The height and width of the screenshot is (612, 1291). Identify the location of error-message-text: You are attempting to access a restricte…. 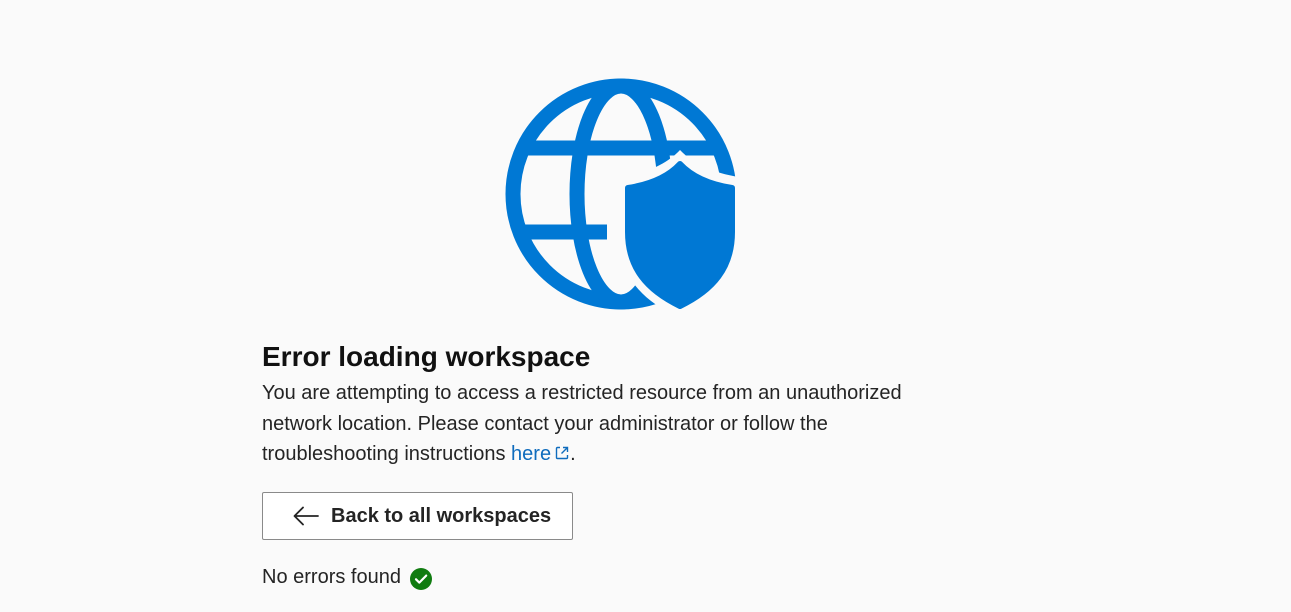
(582, 423).